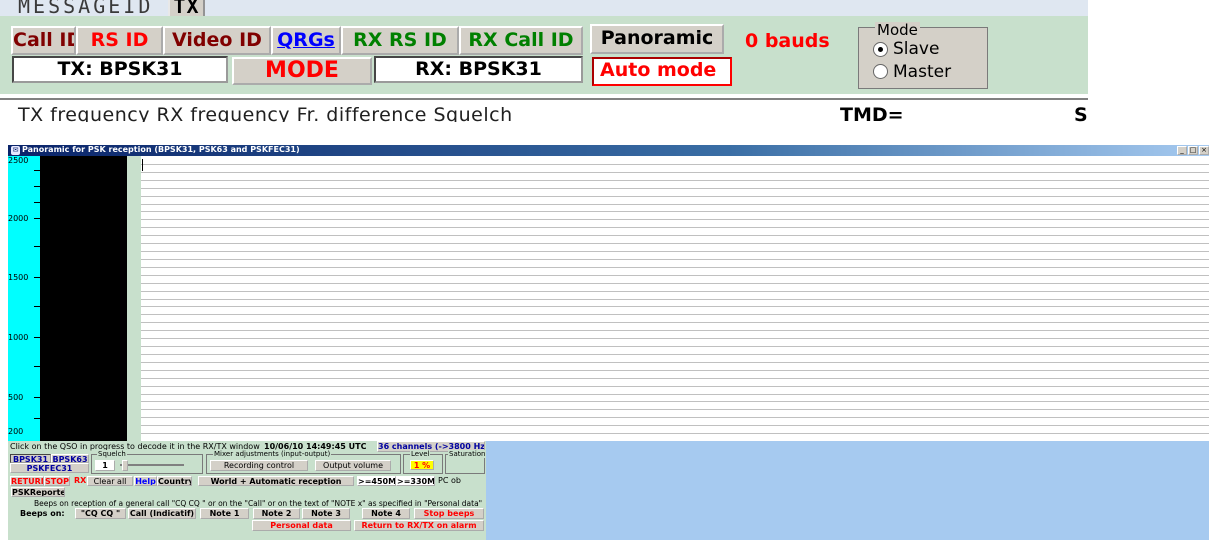 The width and height of the screenshot is (1209, 542). I want to click on country-button: Country, so click(174, 481).